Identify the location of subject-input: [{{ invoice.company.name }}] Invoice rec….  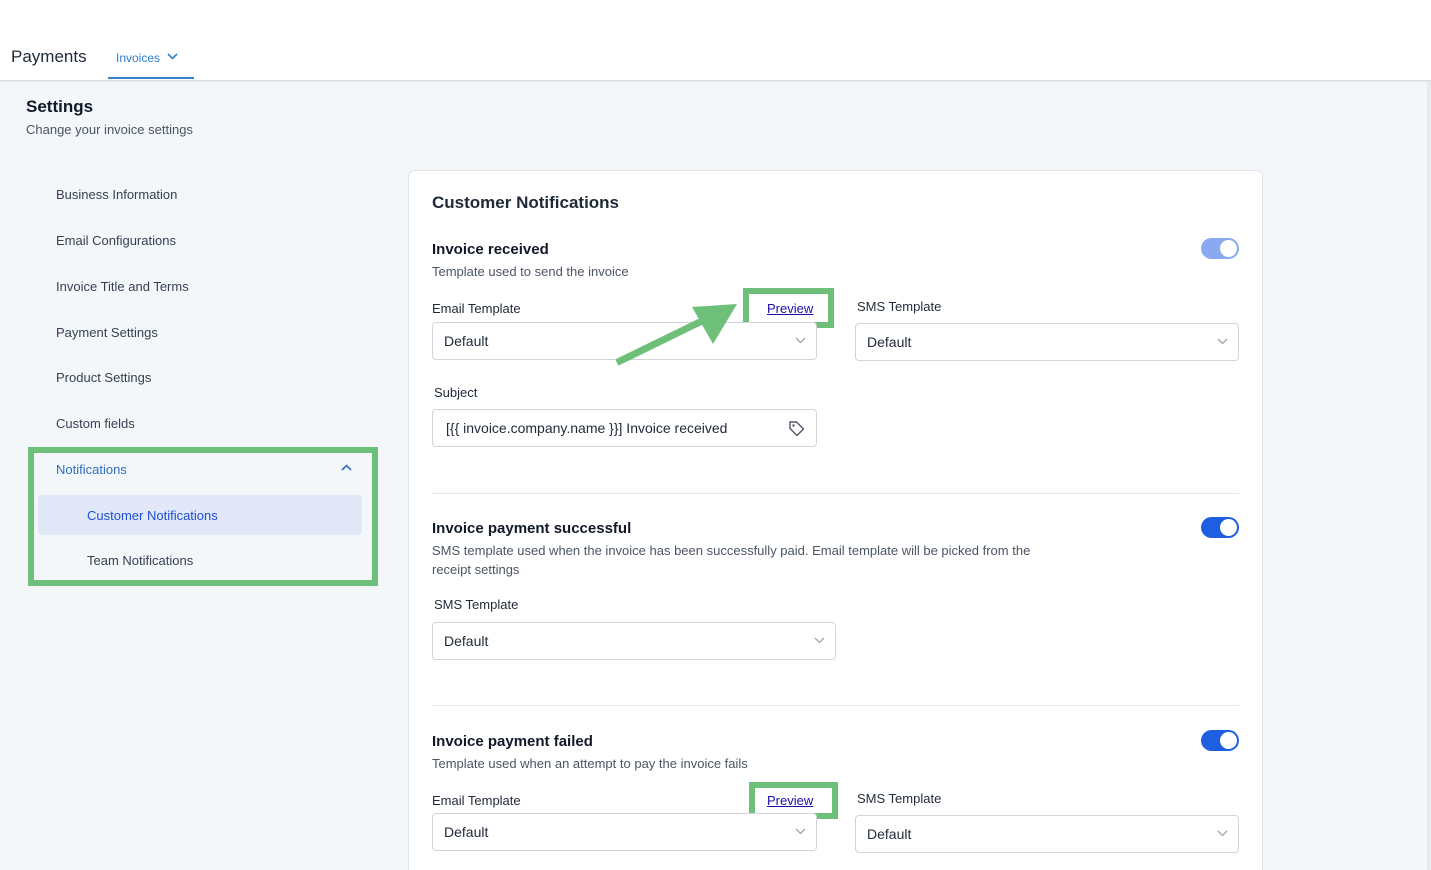
(624, 428).